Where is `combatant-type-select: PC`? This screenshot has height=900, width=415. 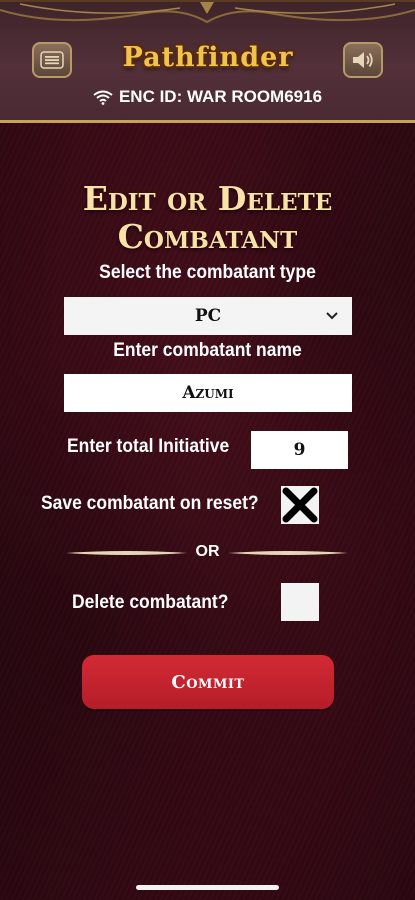 combatant-type-select: PC is located at coordinates (208, 316).